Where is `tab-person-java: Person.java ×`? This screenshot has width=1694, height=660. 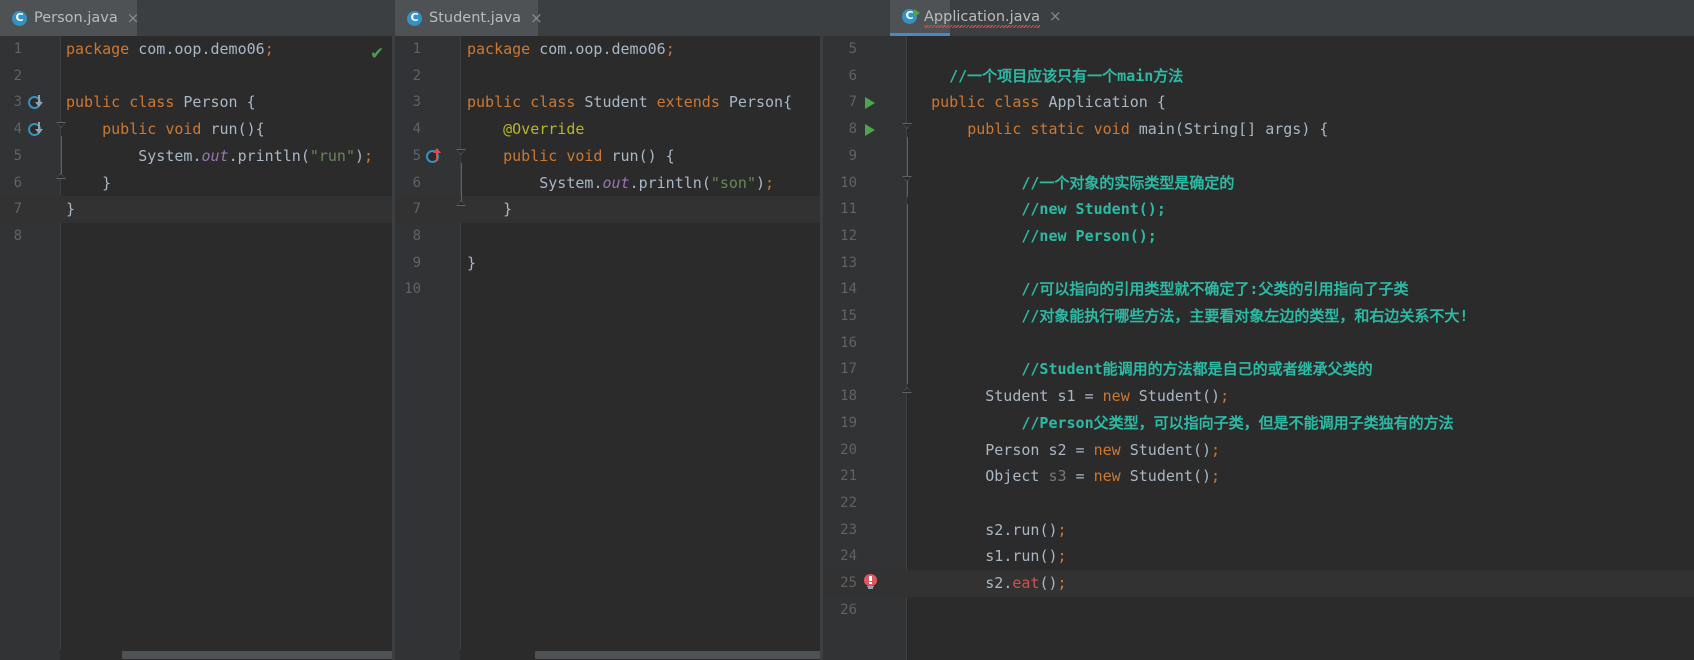 tab-person-java: Person.java × is located at coordinates (70, 18).